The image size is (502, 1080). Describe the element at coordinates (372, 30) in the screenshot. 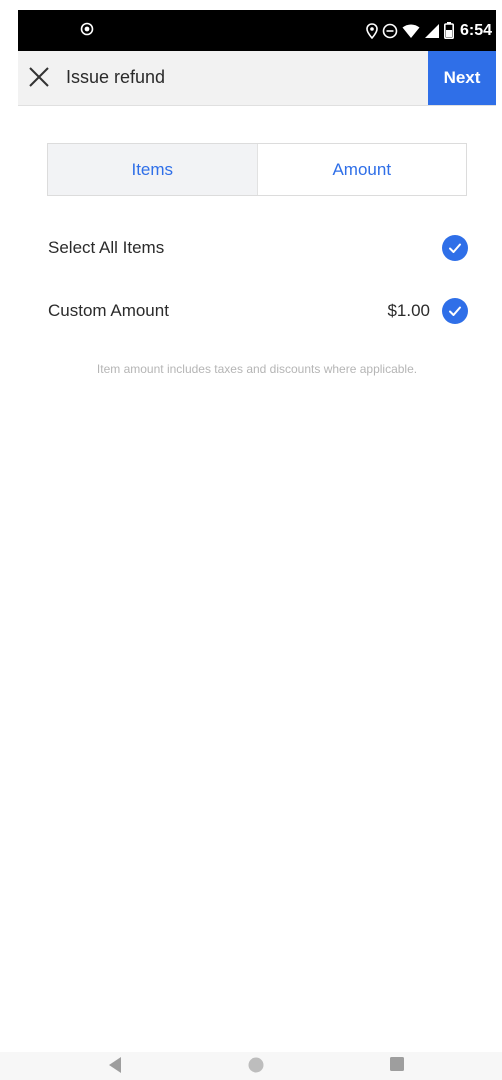

I see `location-icon` at that location.